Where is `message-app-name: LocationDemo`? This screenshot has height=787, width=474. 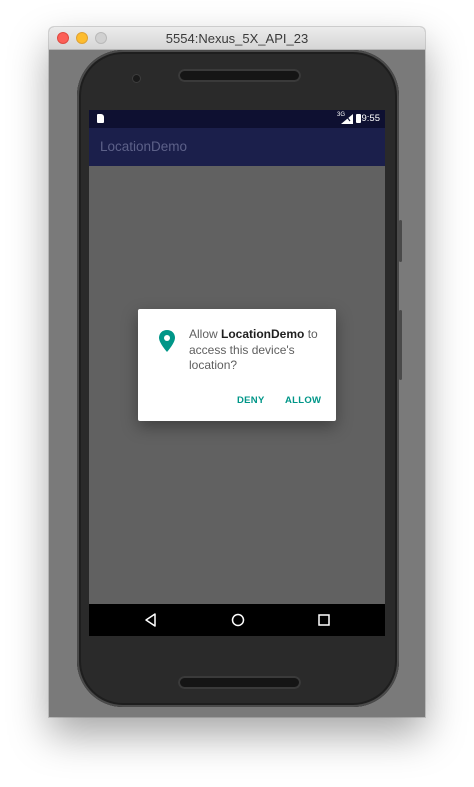 message-app-name: LocationDemo is located at coordinates (263, 334).